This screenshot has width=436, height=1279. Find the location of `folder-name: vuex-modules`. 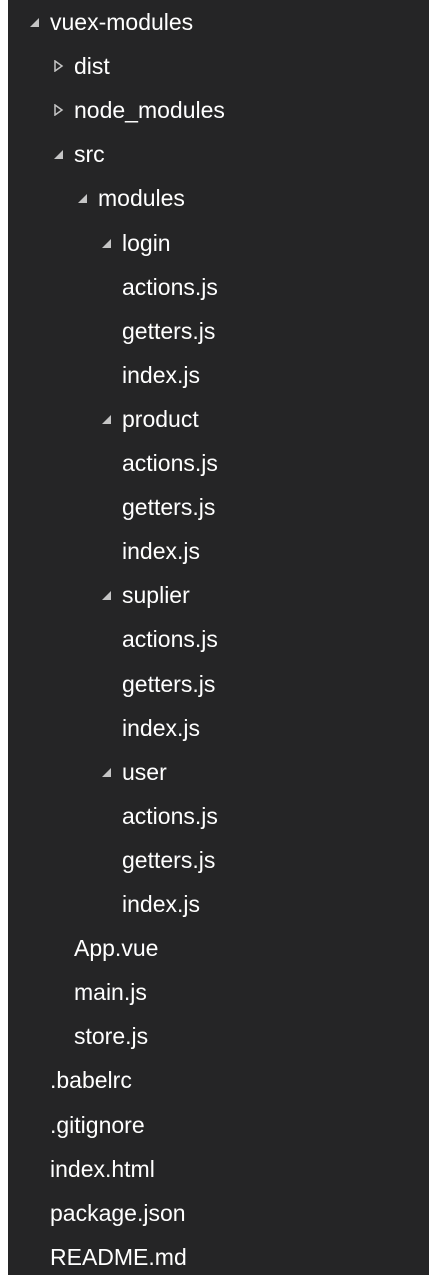

folder-name: vuex-modules is located at coordinates (122, 22).